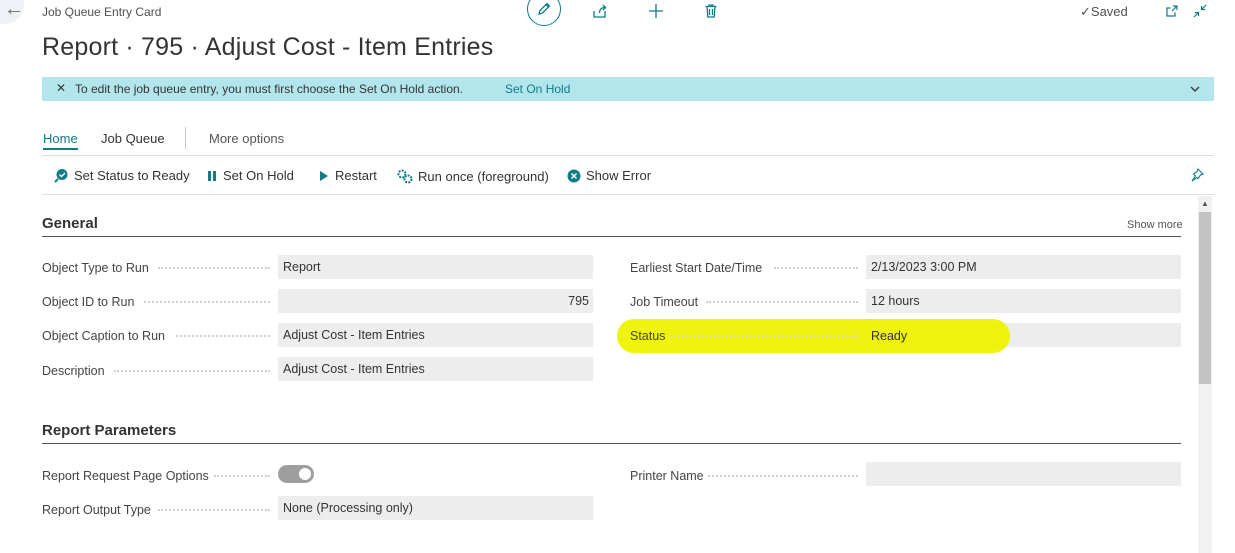 This screenshot has width=1235, height=553. I want to click on edit-button, so click(544, 13).